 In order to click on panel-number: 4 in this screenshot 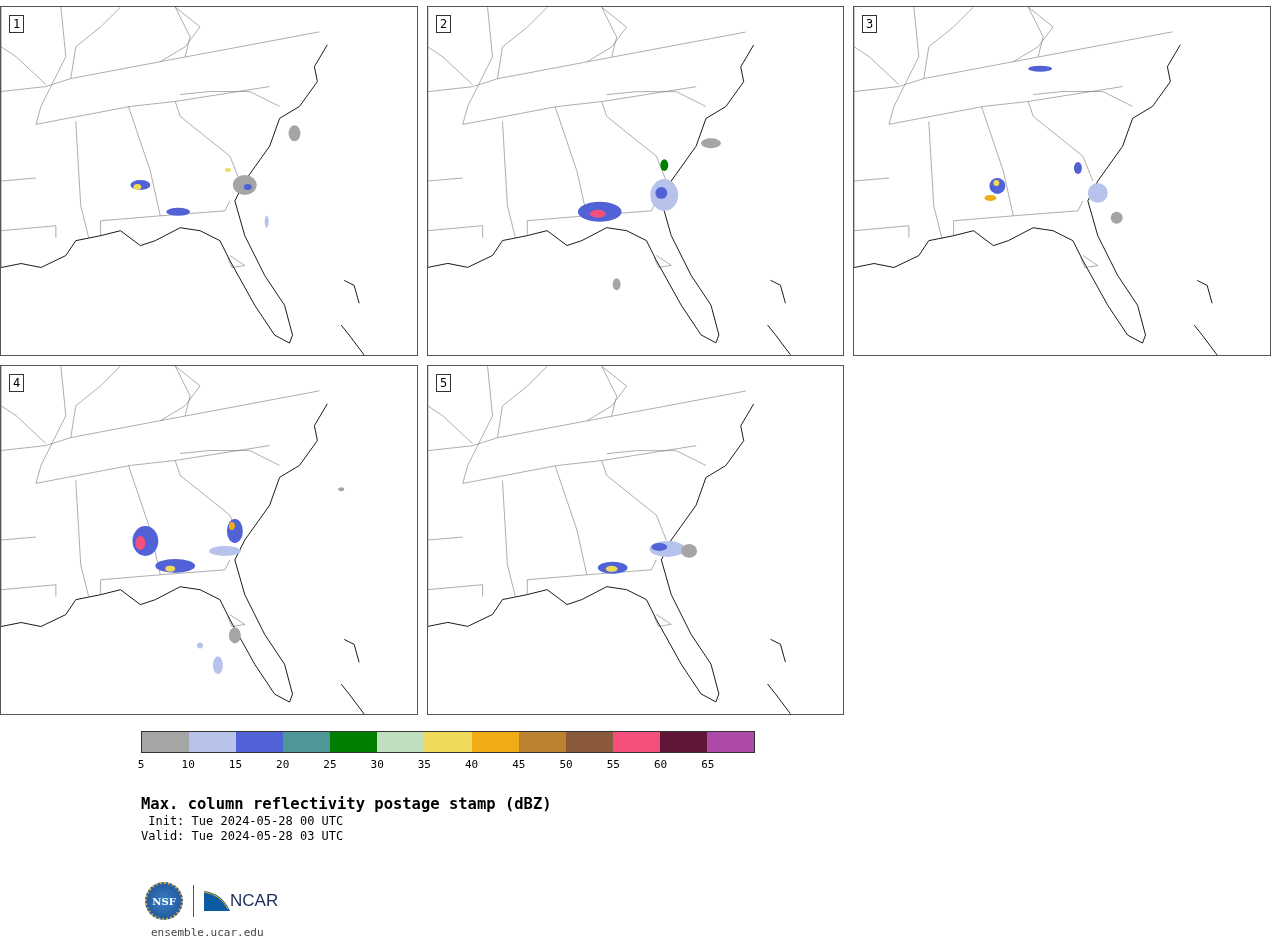, I will do `click(17, 383)`.